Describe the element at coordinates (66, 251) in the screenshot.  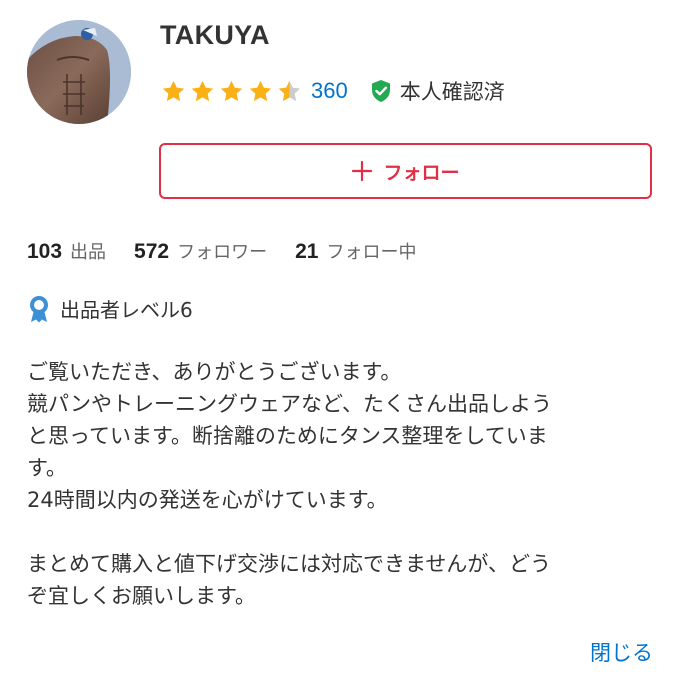
I see `stat-listings: 103 出品` at that location.